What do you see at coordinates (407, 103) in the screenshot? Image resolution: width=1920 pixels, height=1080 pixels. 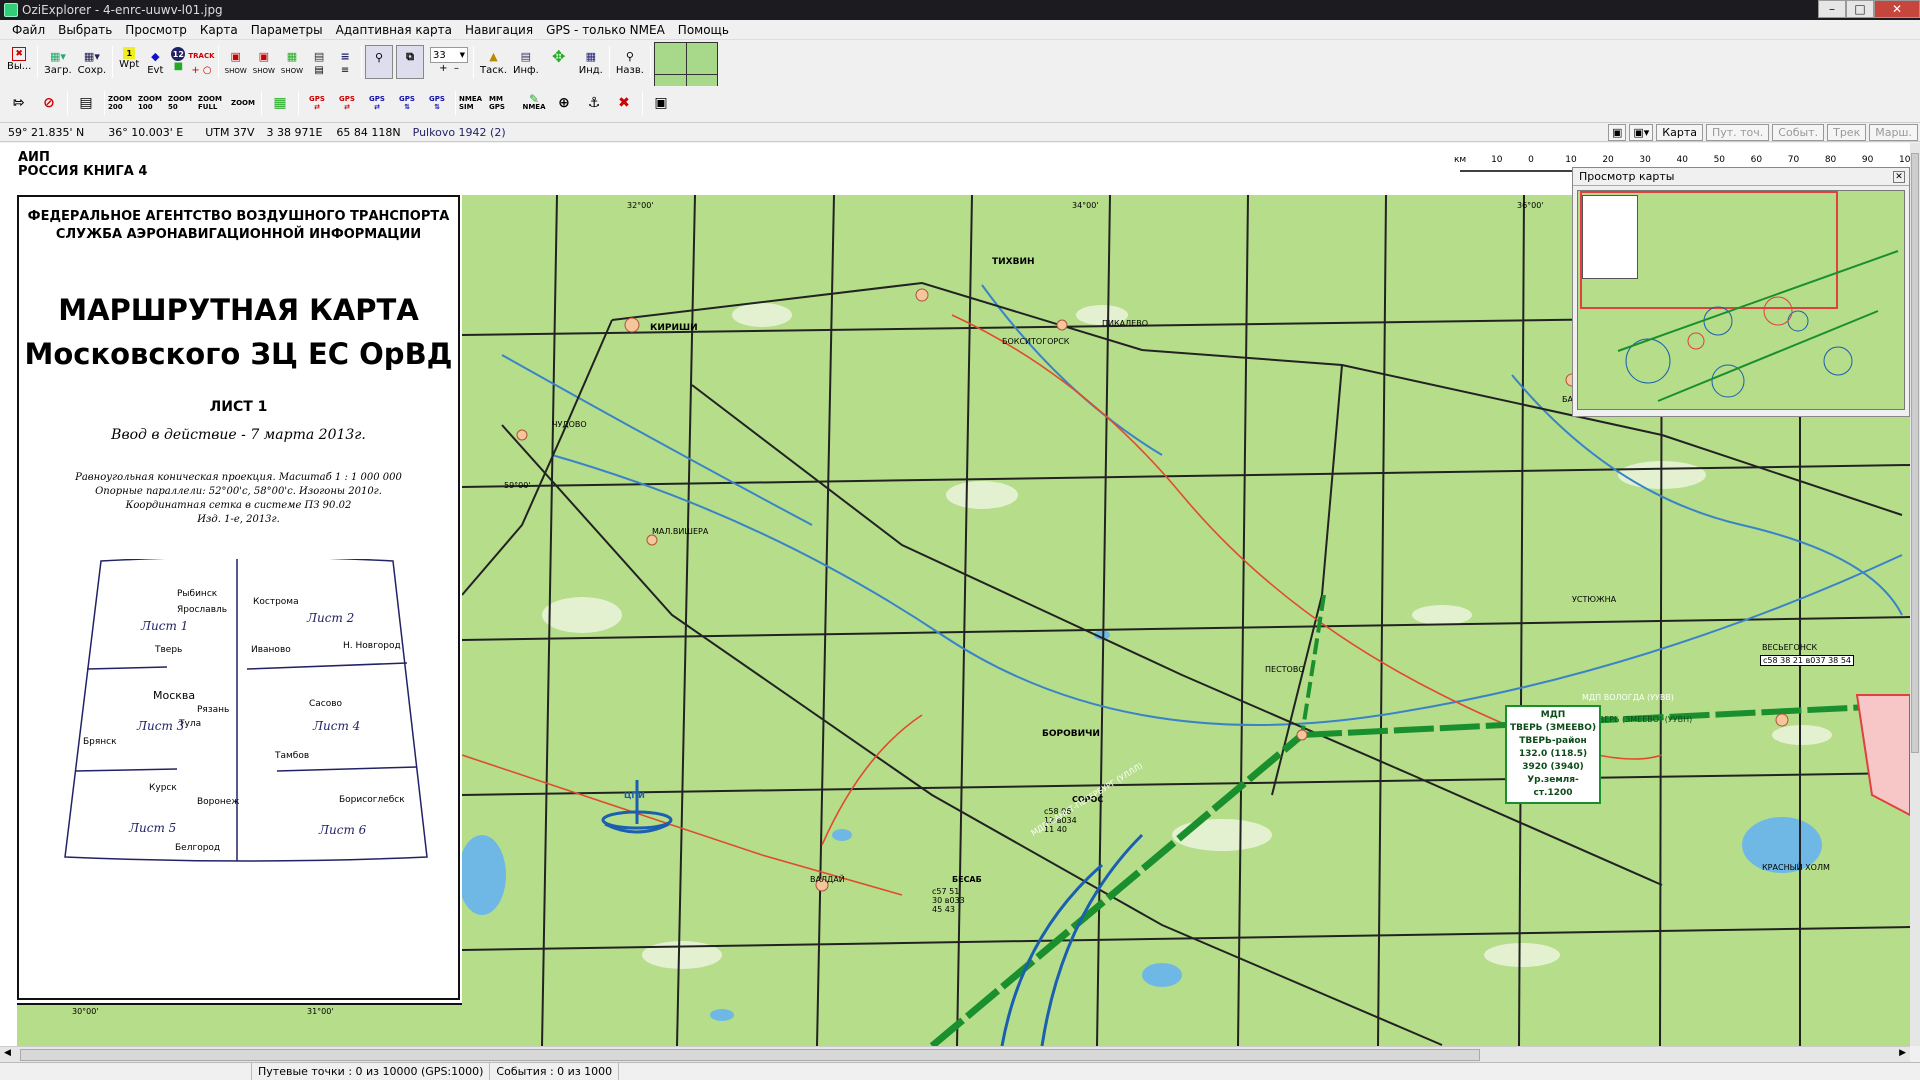 I see `gps-upload-button: GPS ⇅` at bounding box center [407, 103].